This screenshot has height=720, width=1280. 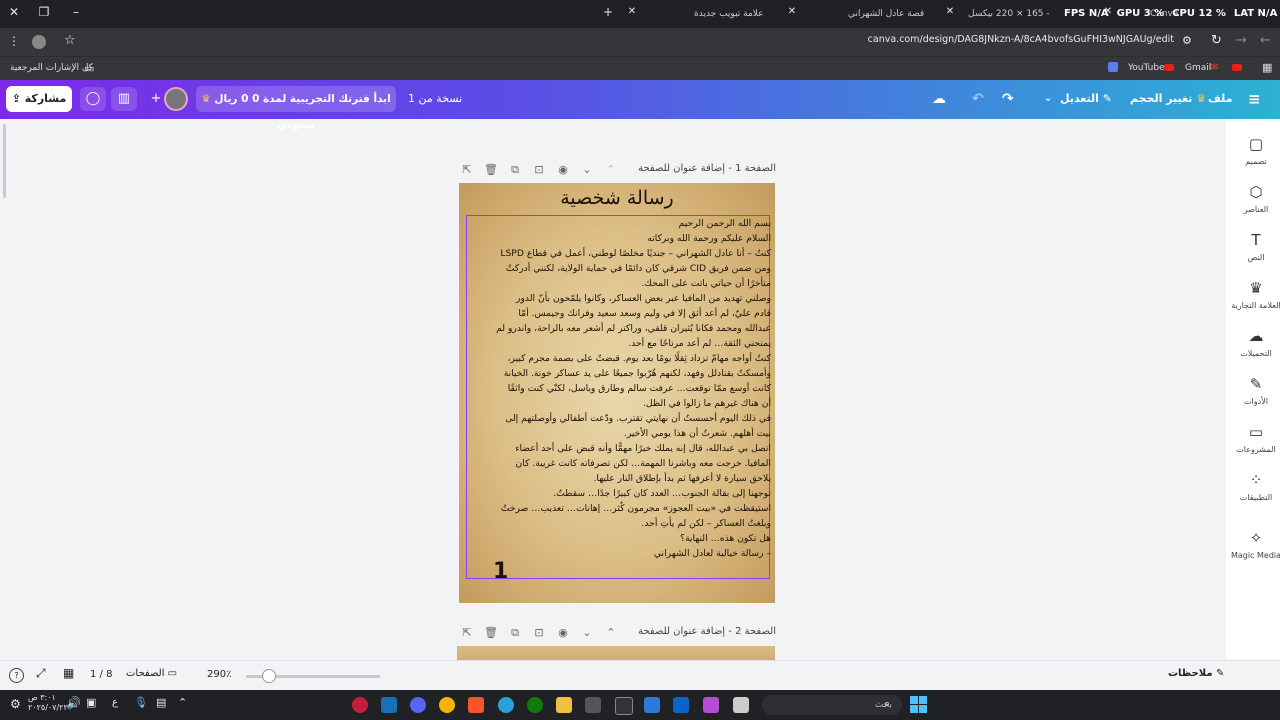 What do you see at coordinates (70, 40) in the screenshot?
I see `bookmark-star-icon: ☆` at bounding box center [70, 40].